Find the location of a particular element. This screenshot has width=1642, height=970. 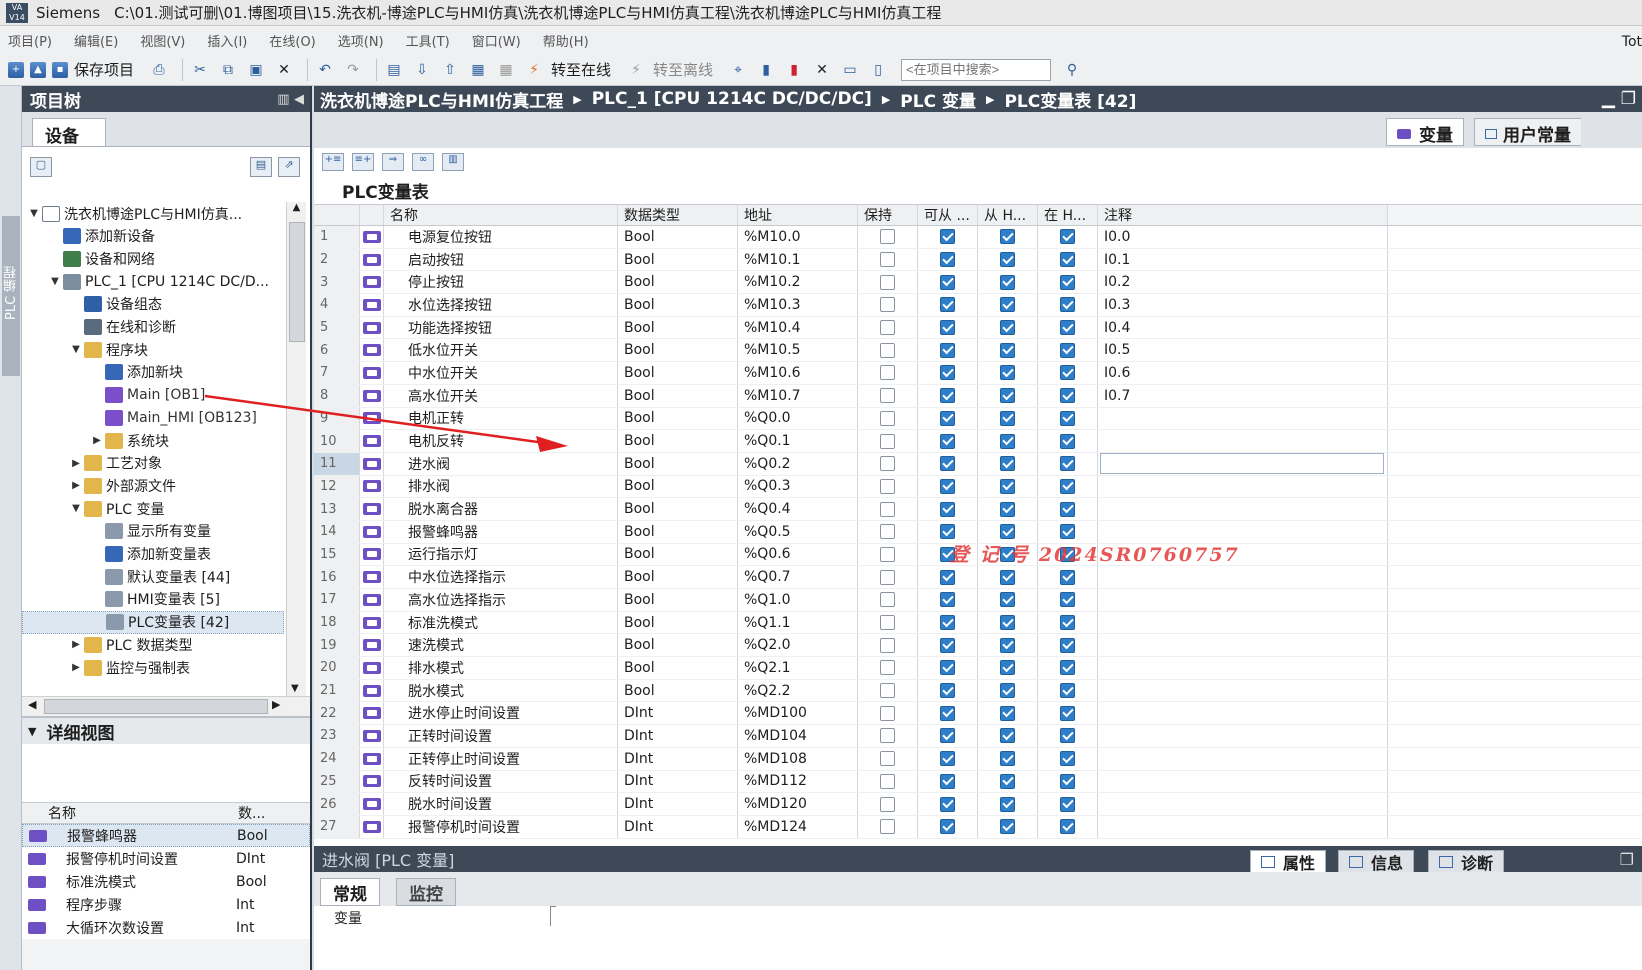

expand-arrow-icon: ▼ is located at coordinates (76, 349).